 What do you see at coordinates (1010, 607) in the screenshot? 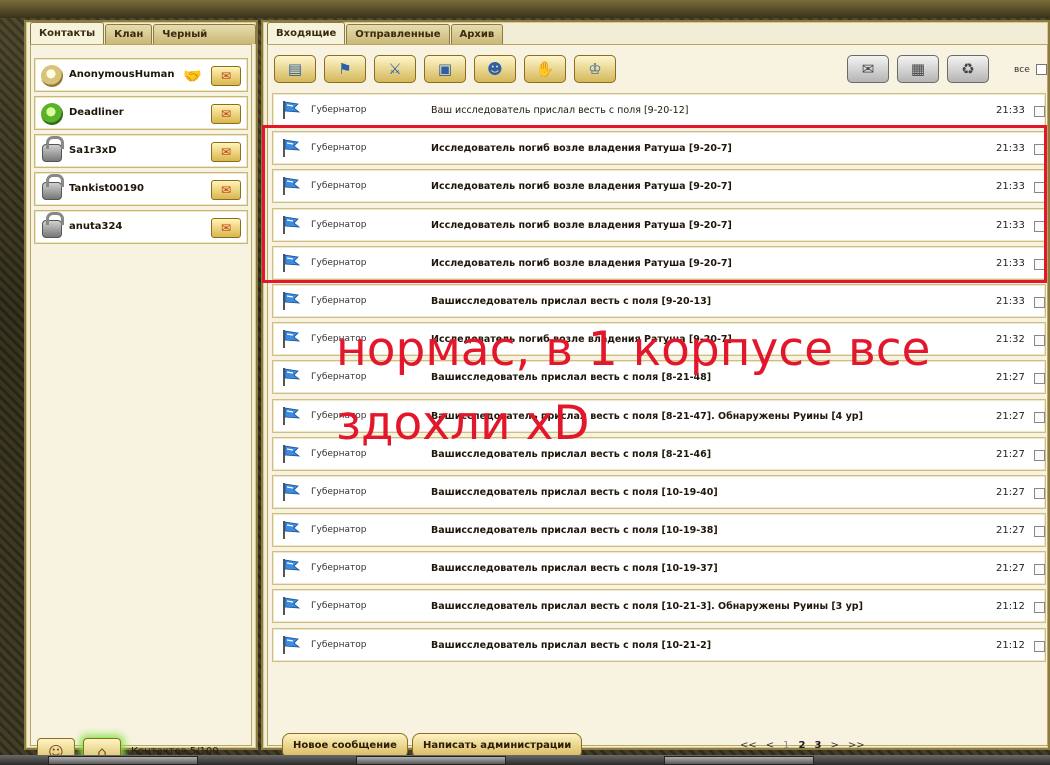
I see `message-time: 21:12` at bounding box center [1010, 607].